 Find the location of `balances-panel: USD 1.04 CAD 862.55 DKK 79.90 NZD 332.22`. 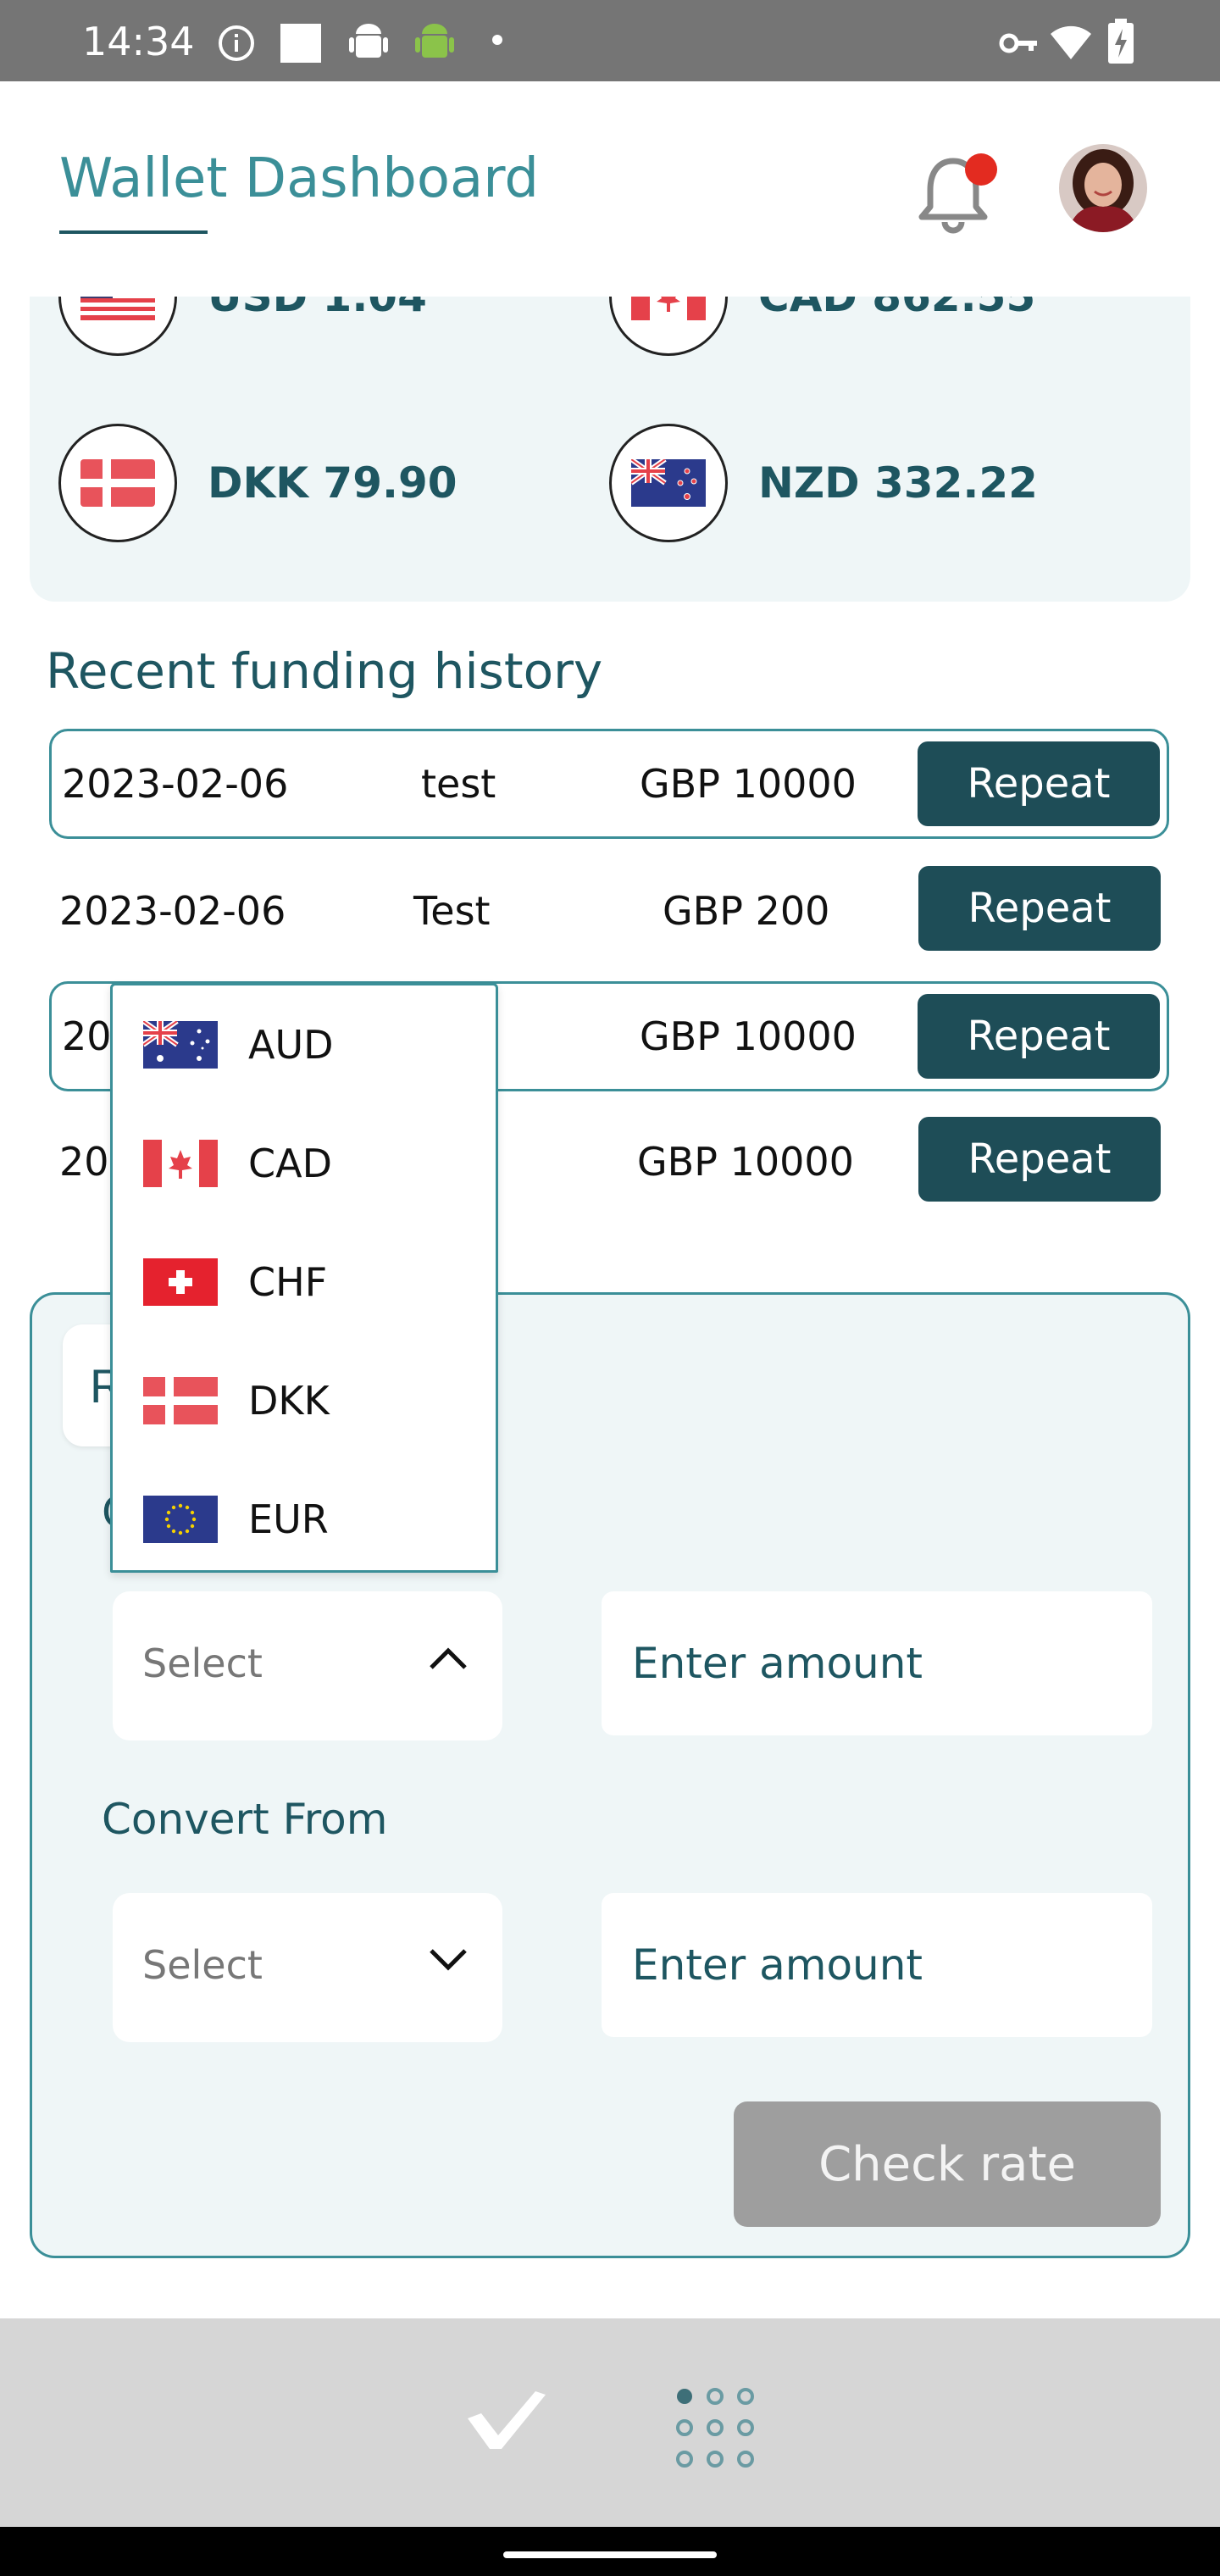

balances-panel: USD 1.04 CAD 862.55 DKK 79.90 NZD 332.22 is located at coordinates (610, 449).